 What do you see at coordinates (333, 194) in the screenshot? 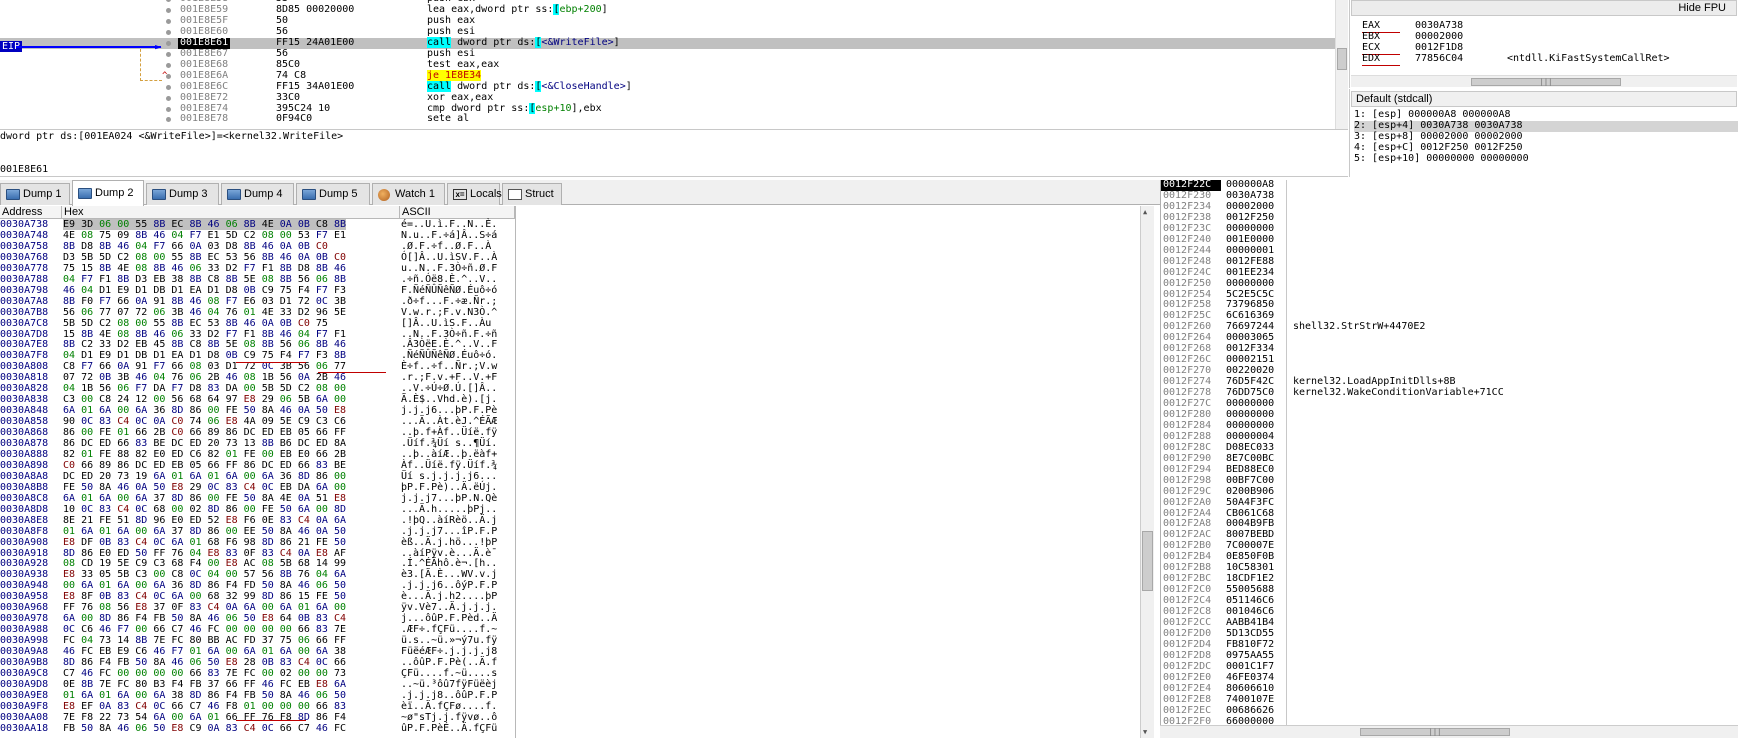
I see `tab-dump-5: Dump 5` at bounding box center [333, 194].